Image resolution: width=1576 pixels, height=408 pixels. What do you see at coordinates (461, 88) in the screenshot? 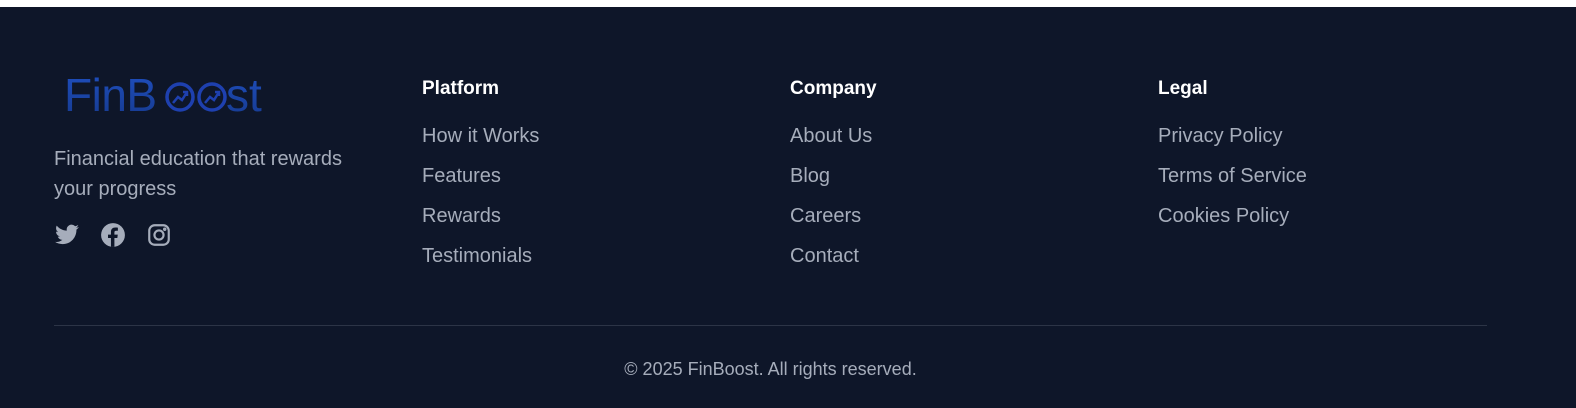
I see `platform-heading: Platform` at bounding box center [461, 88].